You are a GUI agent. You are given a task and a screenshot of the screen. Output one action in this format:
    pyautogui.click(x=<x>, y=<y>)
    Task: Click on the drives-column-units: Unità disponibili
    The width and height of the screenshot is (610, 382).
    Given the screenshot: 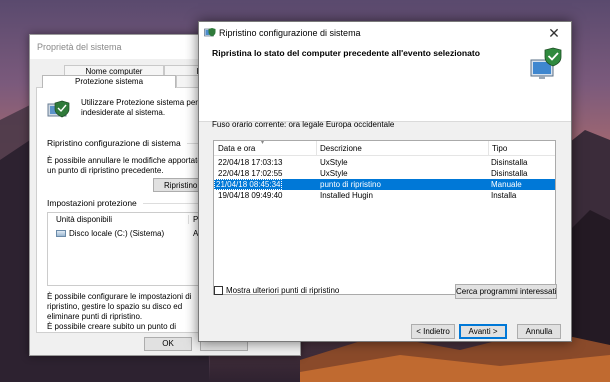 What is the action you would take?
    pyautogui.click(x=84, y=219)
    